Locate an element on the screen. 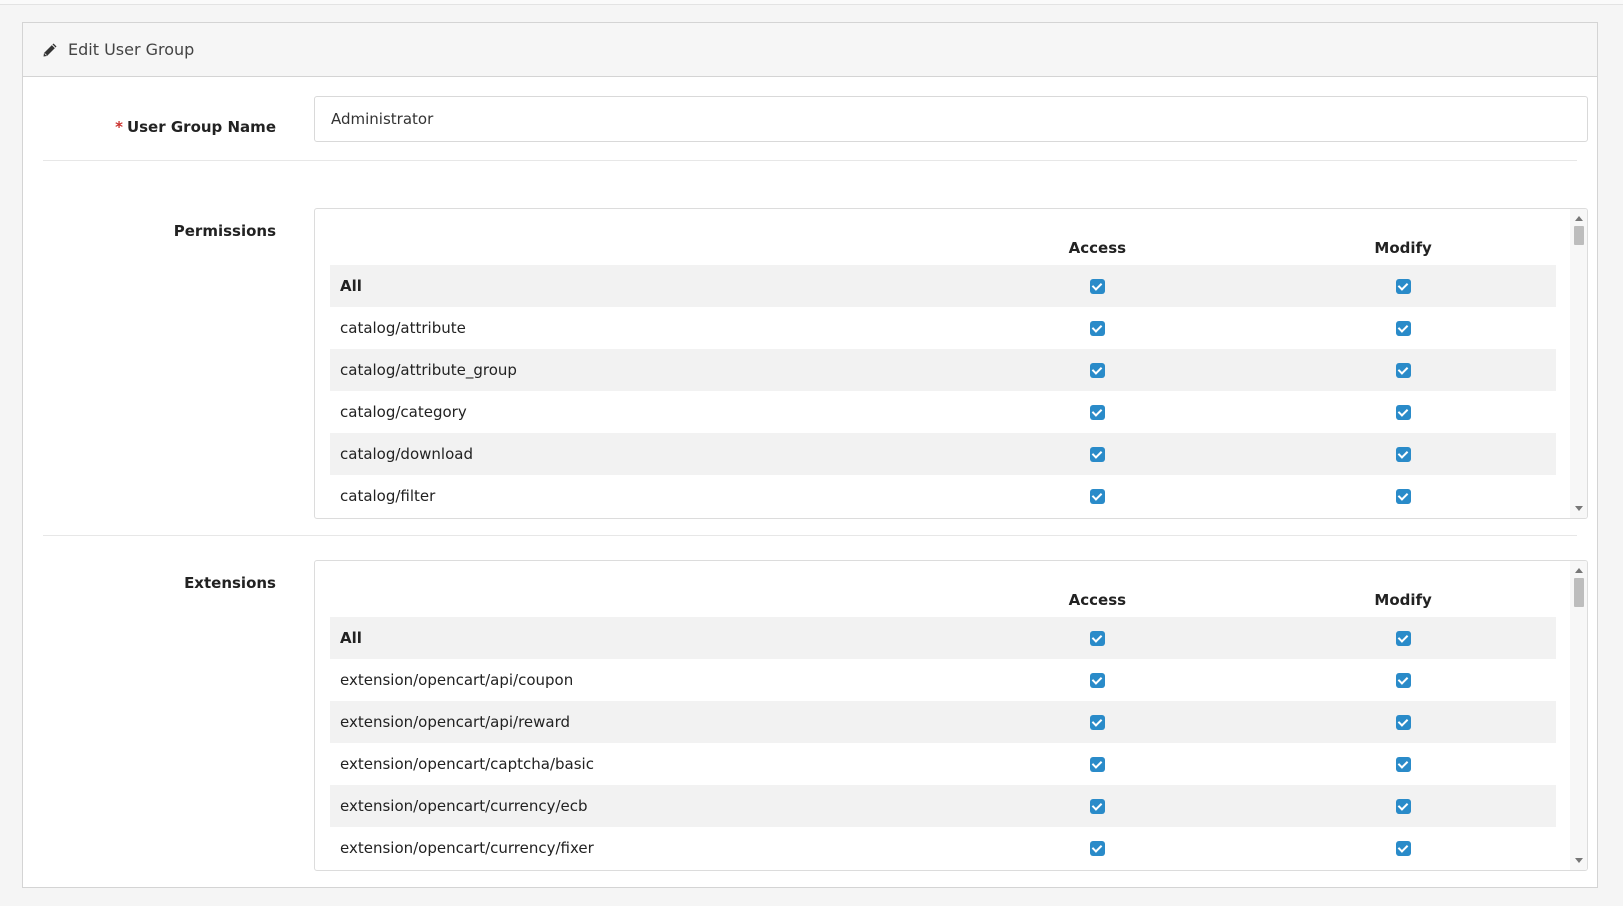 Image resolution: width=1623 pixels, height=906 pixels. card-header: Edit User Group is located at coordinates (810, 50).